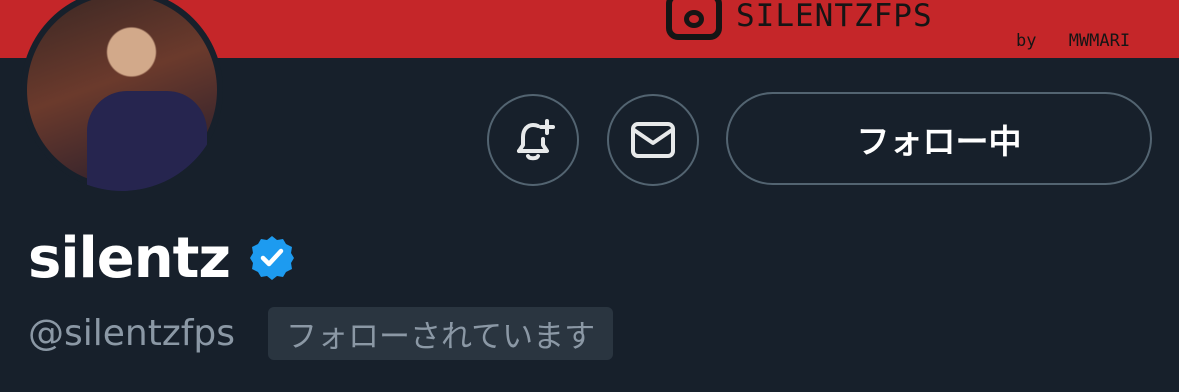 The image size is (1179, 392). I want to click on avatar, so click(122, 95).